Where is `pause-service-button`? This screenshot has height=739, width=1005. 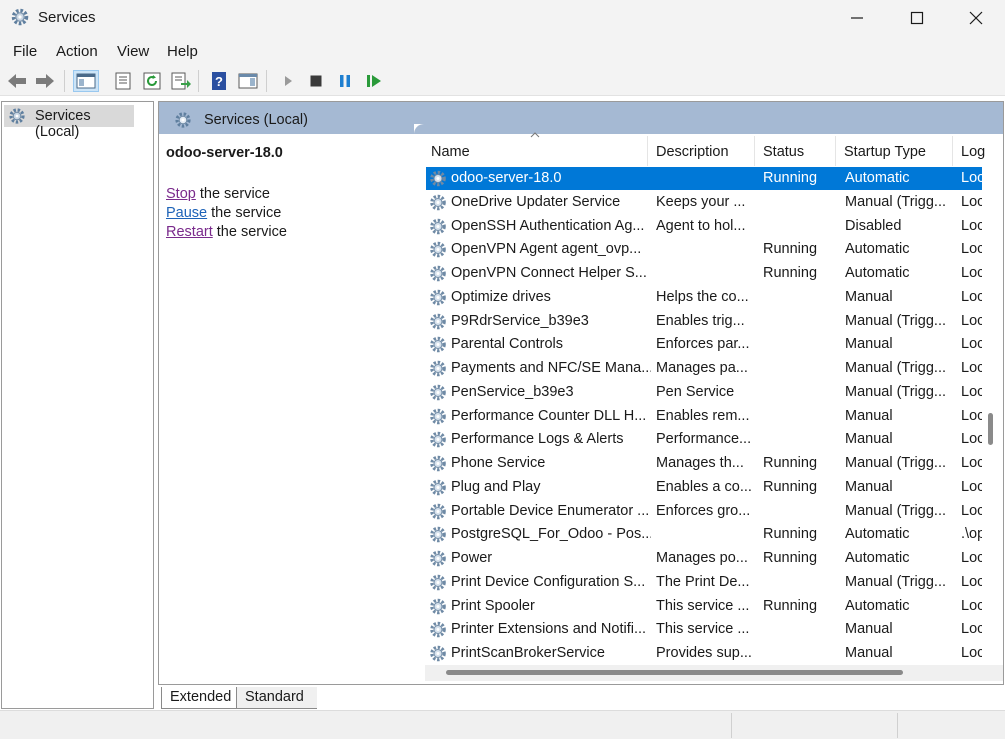 pause-service-button is located at coordinates (345, 81).